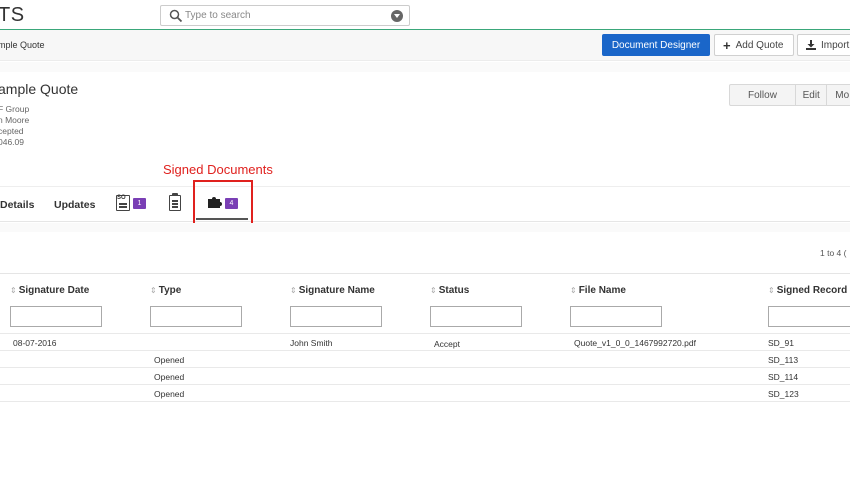 This screenshot has height=485, width=850. What do you see at coordinates (311, 343) in the screenshot?
I see `cell-name: John Smith` at bounding box center [311, 343].